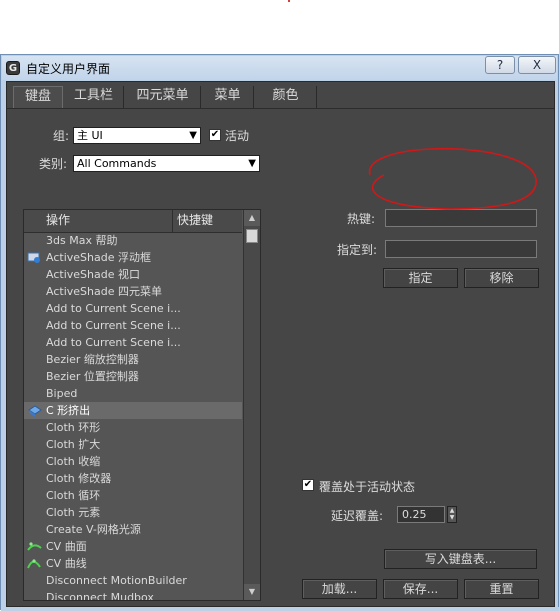  Describe the element at coordinates (38, 97) in the screenshot. I see `tab-keyboard: 键盘` at that location.